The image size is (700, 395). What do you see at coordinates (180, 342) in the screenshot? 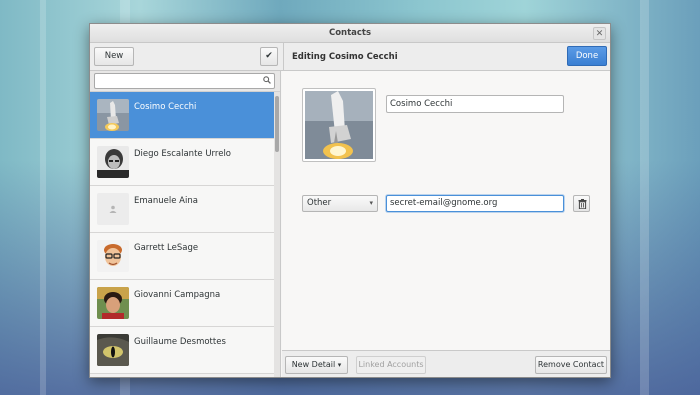
I see `contact-name: Guillaume Desmottes` at bounding box center [180, 342].